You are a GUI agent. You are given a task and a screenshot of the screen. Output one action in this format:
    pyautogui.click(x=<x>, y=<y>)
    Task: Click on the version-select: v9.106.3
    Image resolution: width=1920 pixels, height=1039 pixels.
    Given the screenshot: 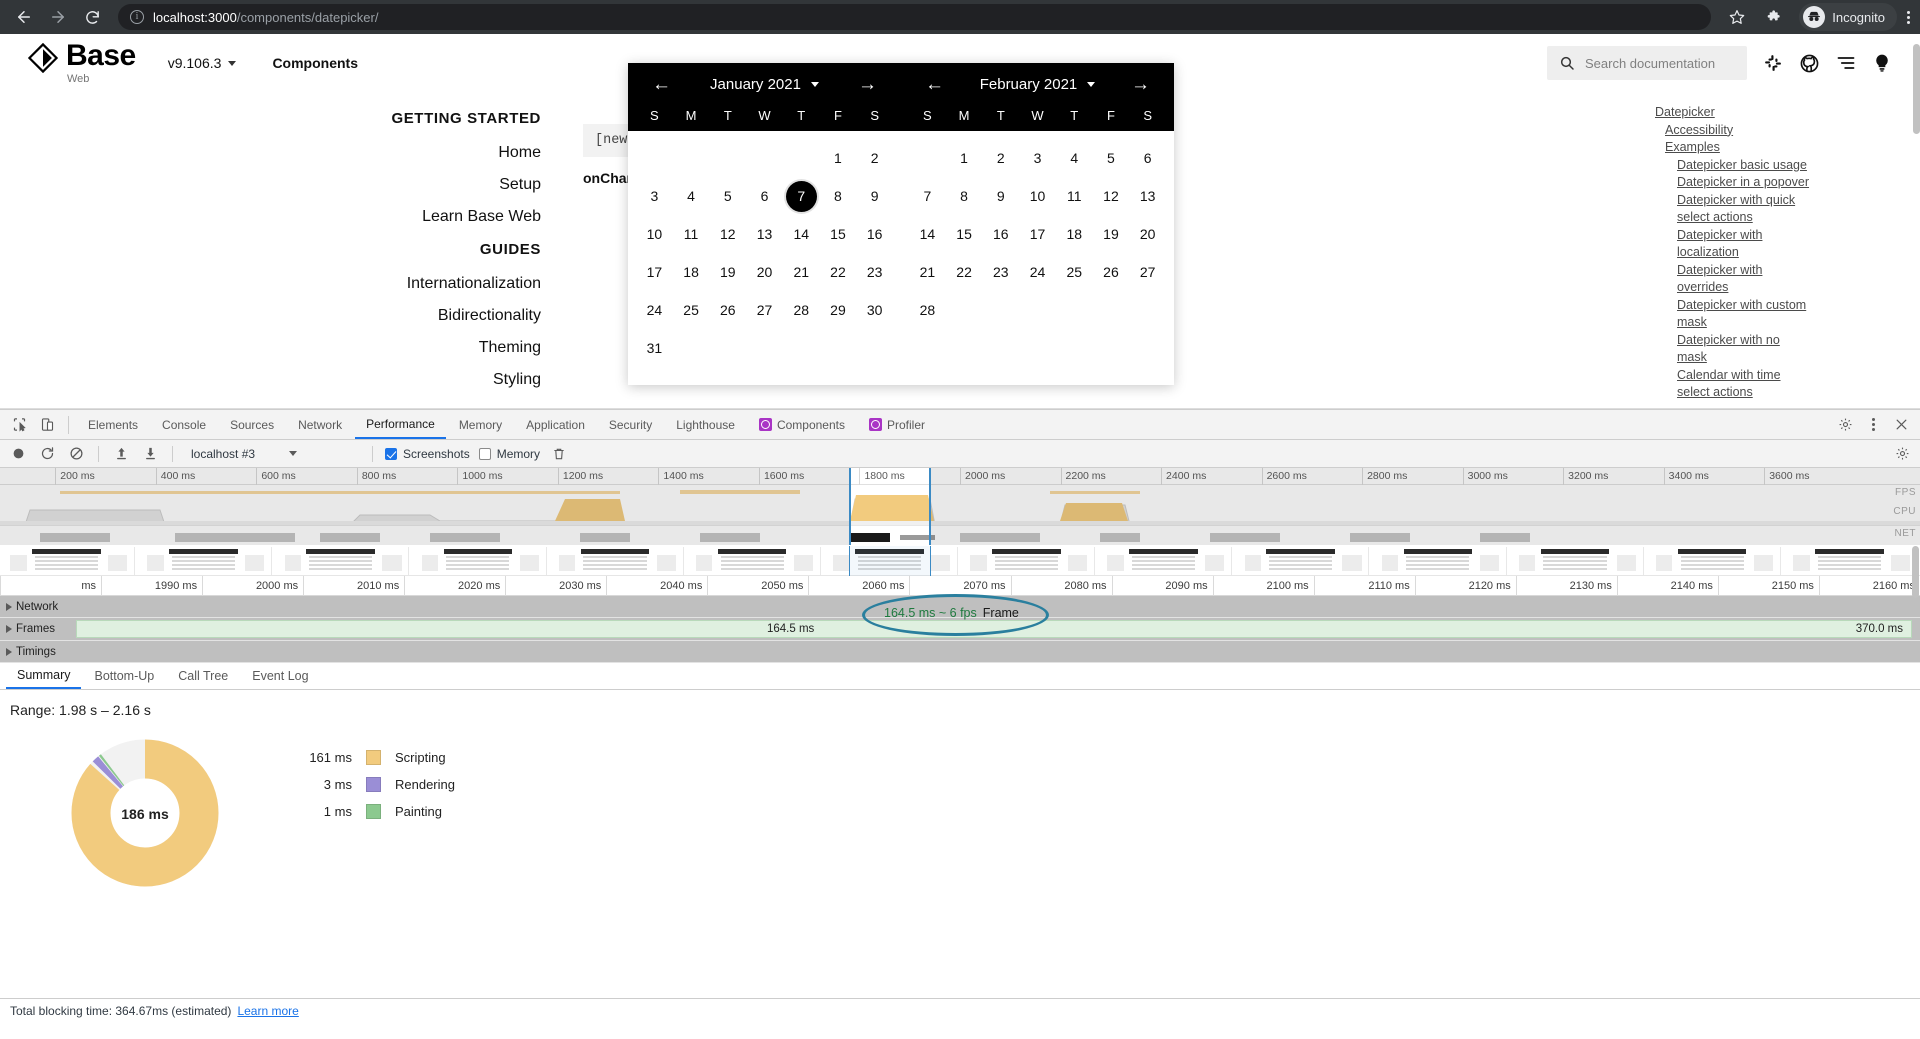 What is the action you would take?
    pyautogui.click(x=202, y=63)
    